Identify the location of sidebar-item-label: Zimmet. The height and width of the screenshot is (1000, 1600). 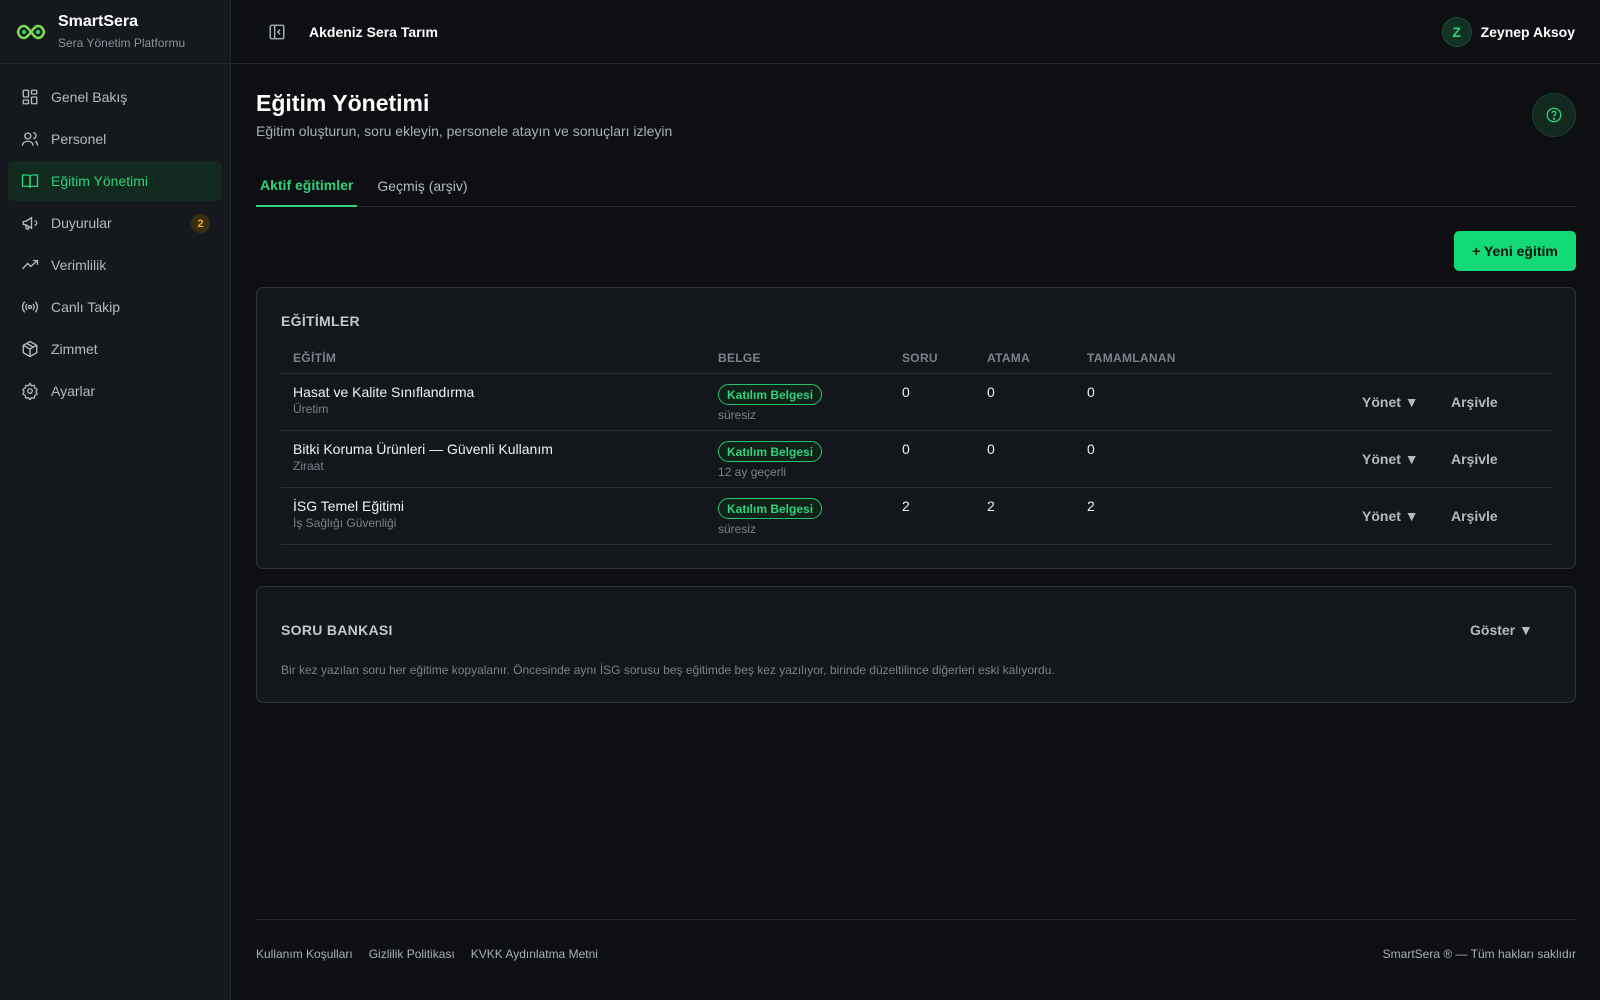
(74, 349).